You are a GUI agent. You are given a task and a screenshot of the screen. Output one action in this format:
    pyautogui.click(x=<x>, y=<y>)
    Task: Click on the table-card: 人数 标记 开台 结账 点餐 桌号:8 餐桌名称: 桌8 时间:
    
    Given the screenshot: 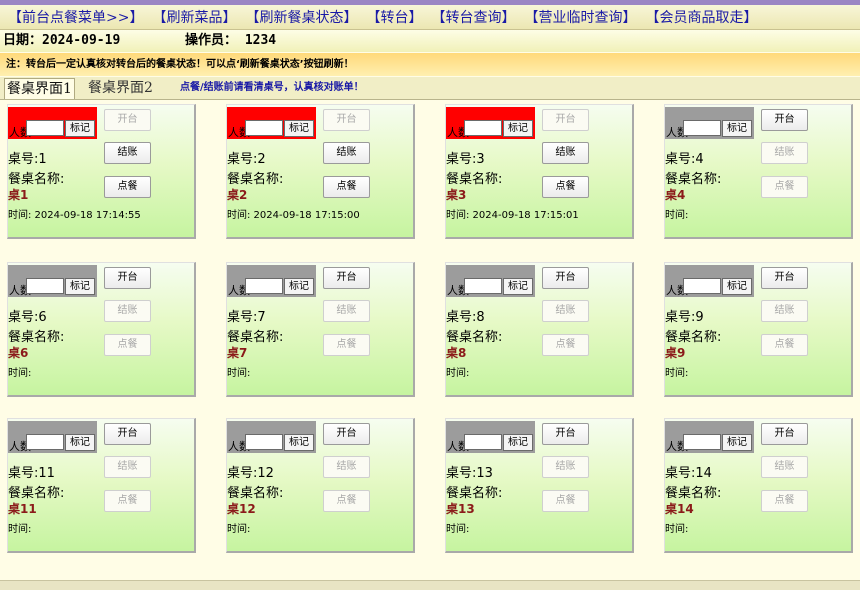 What is the action you would take?
    pyautogui.click(x=539, y=329)
    